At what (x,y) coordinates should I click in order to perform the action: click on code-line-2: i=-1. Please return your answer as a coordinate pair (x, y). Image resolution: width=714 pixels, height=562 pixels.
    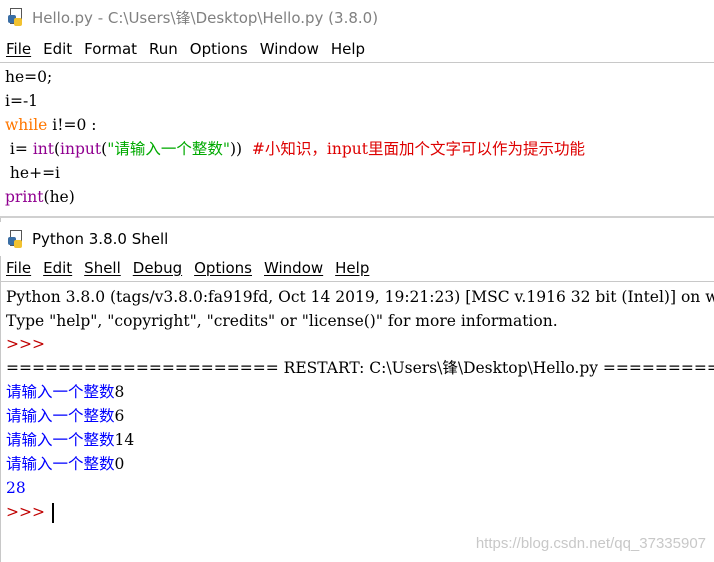
    Looking at the image, I should click on (21, 101).